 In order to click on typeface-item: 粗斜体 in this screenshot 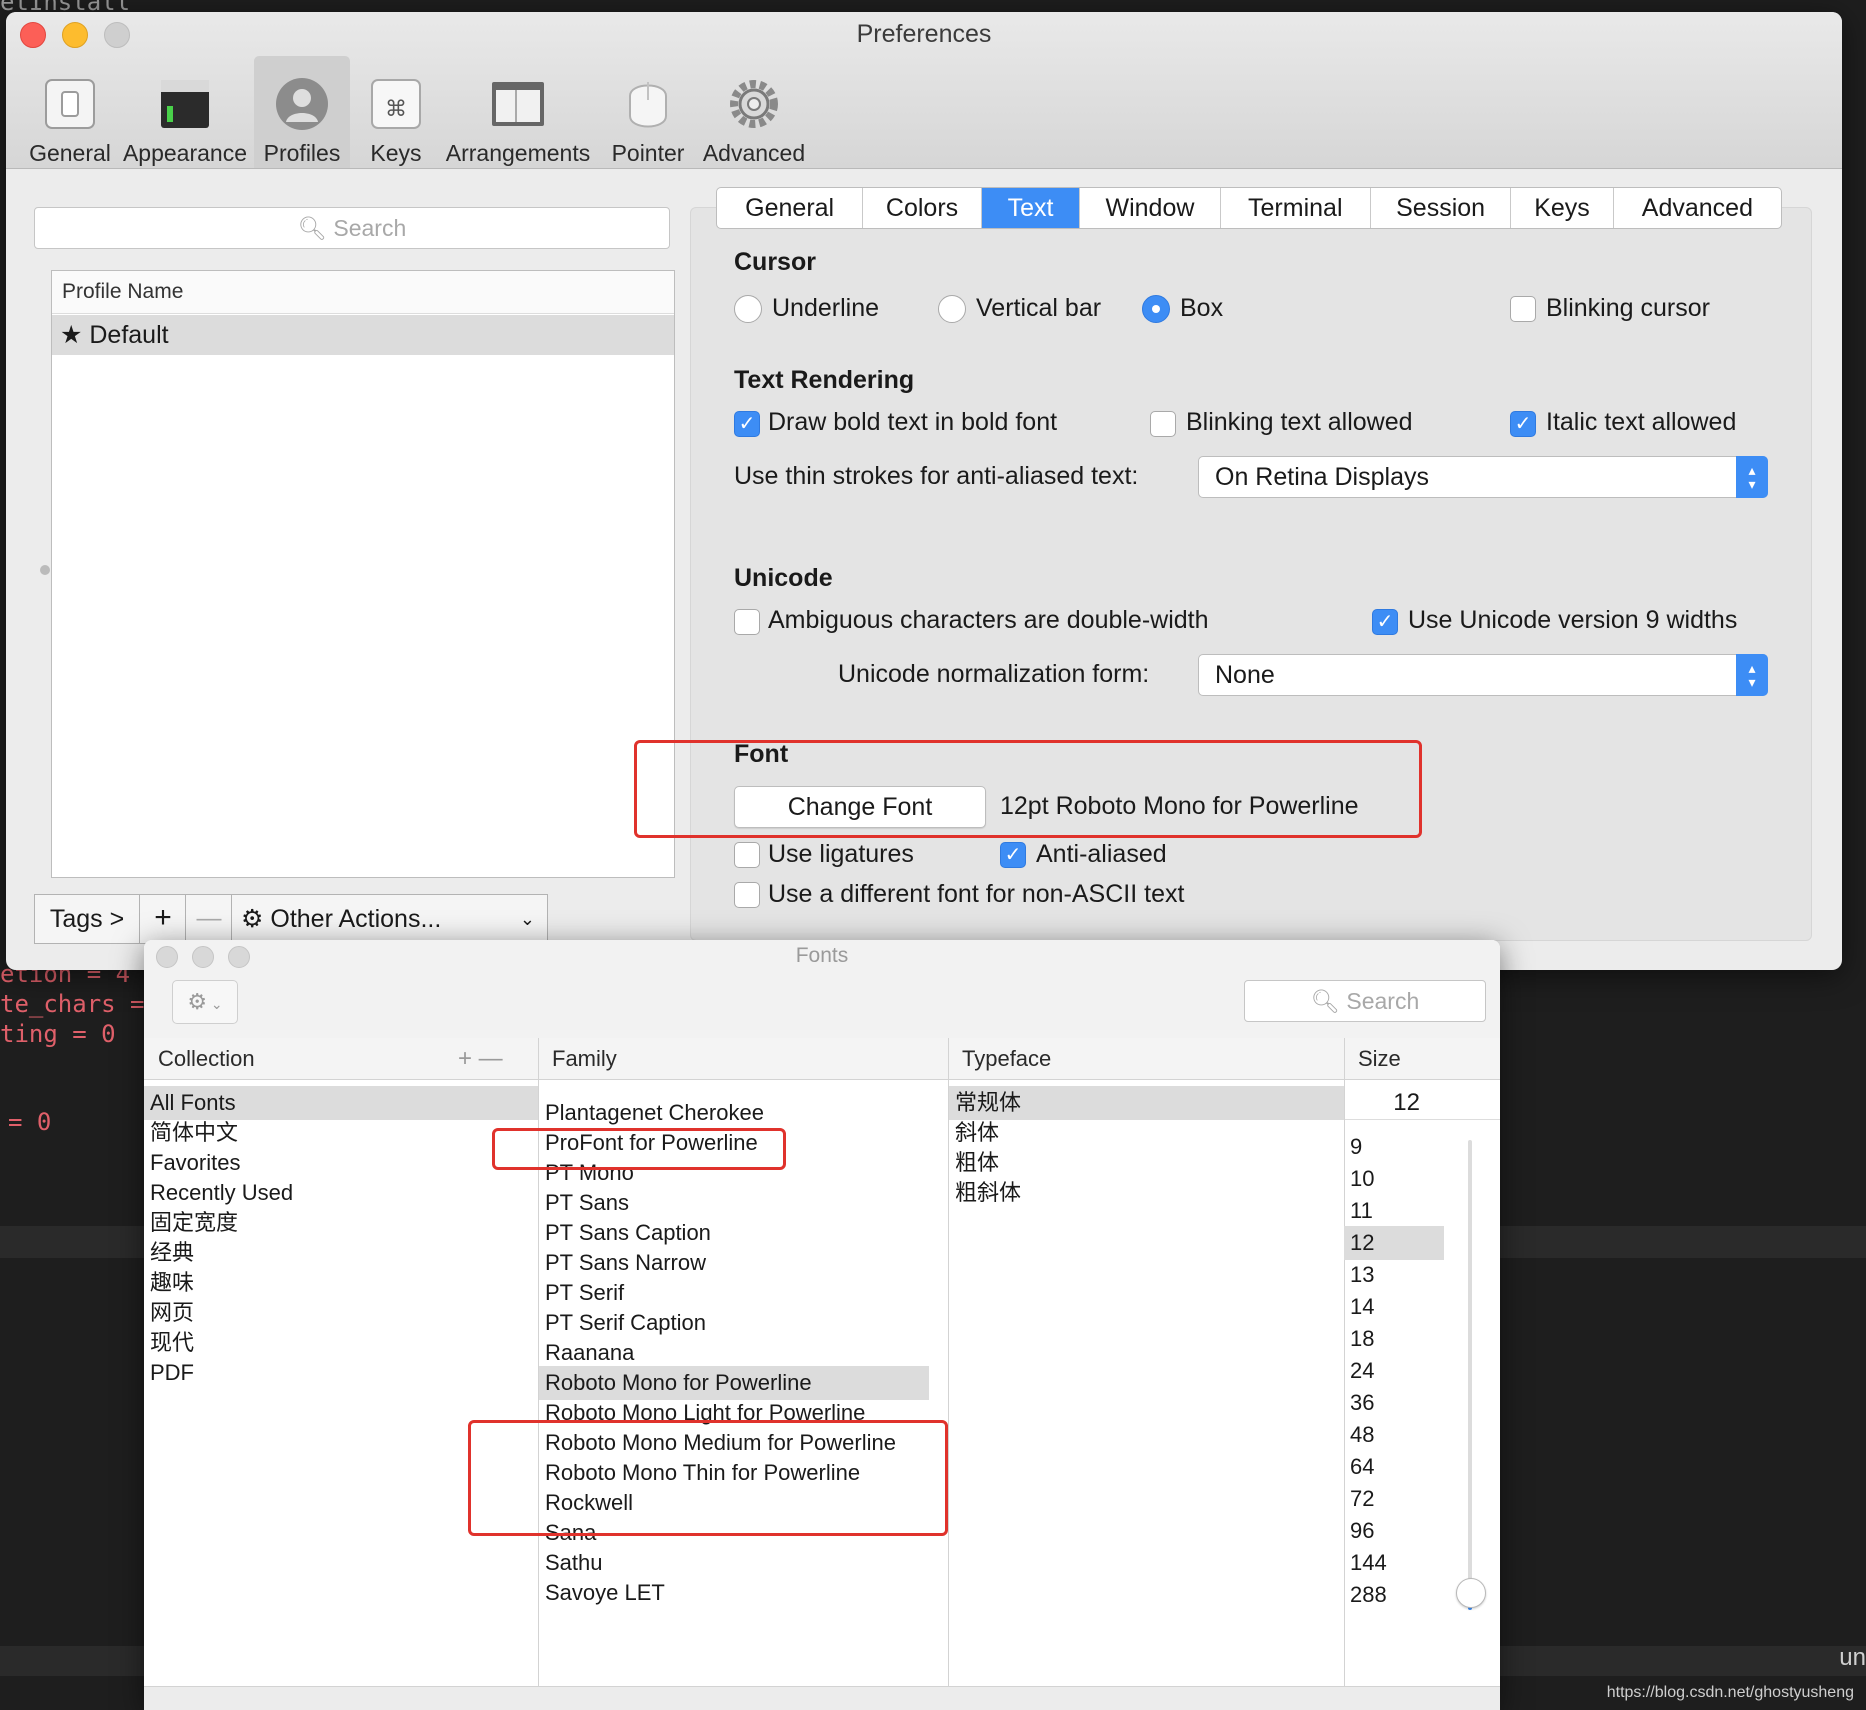, I will do `click(1146, 1193)`.